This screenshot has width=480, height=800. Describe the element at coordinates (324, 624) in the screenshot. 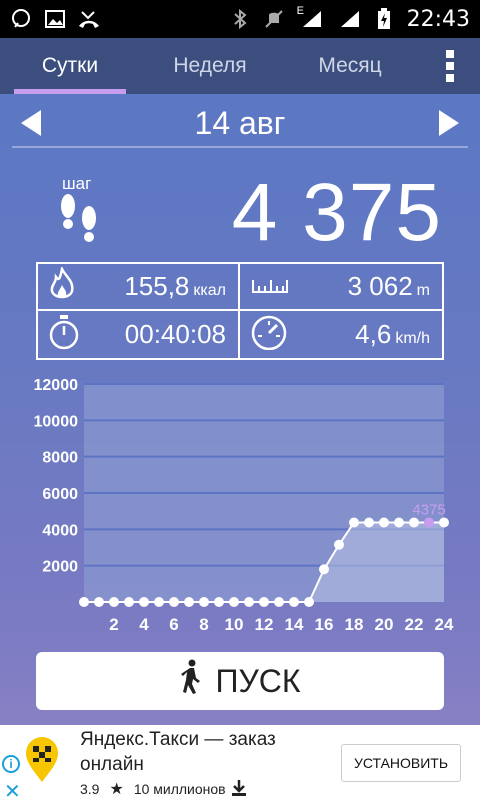

I see `chart-x-tick-label: 16` at that location.